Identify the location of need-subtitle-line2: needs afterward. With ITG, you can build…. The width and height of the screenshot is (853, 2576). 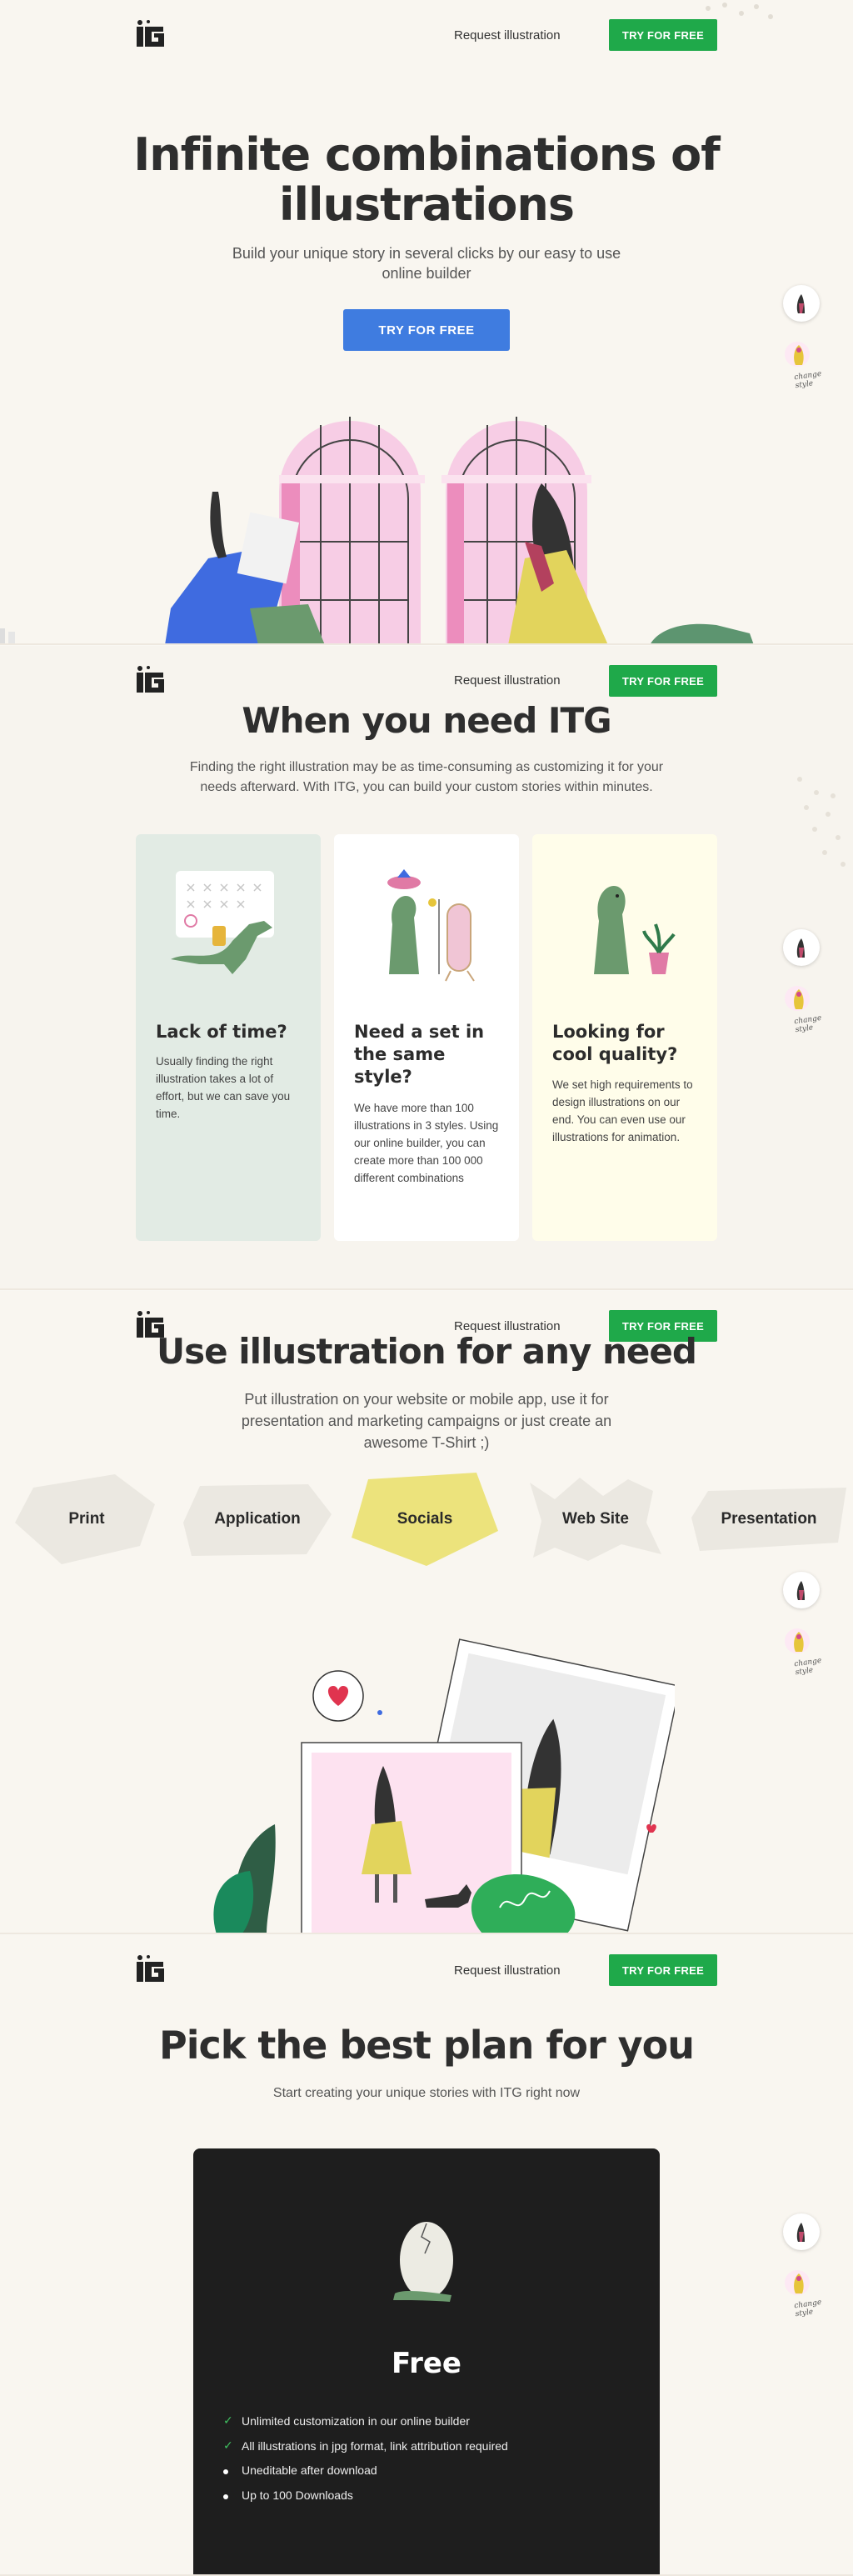
(426, 787).